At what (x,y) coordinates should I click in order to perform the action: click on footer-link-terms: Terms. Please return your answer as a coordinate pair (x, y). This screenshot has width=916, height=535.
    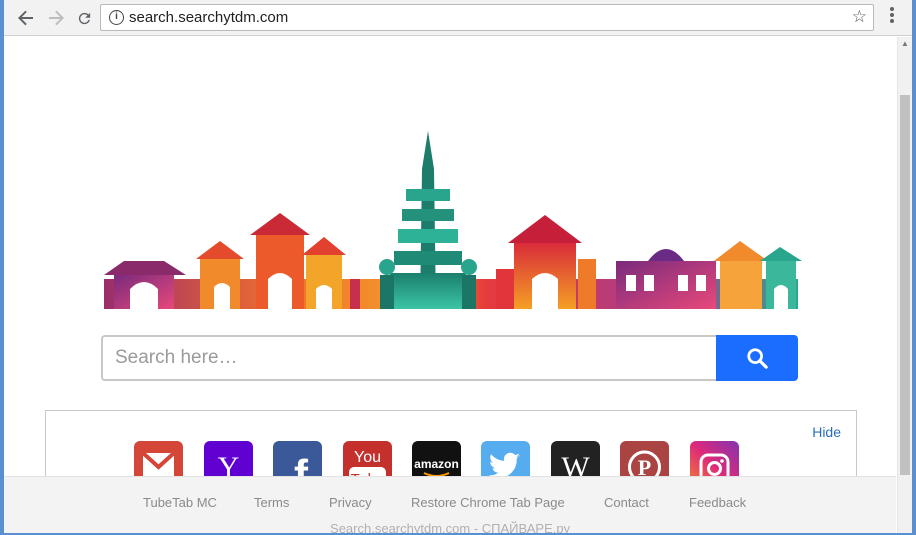
    Looking at the image, I should click on (271, 502).